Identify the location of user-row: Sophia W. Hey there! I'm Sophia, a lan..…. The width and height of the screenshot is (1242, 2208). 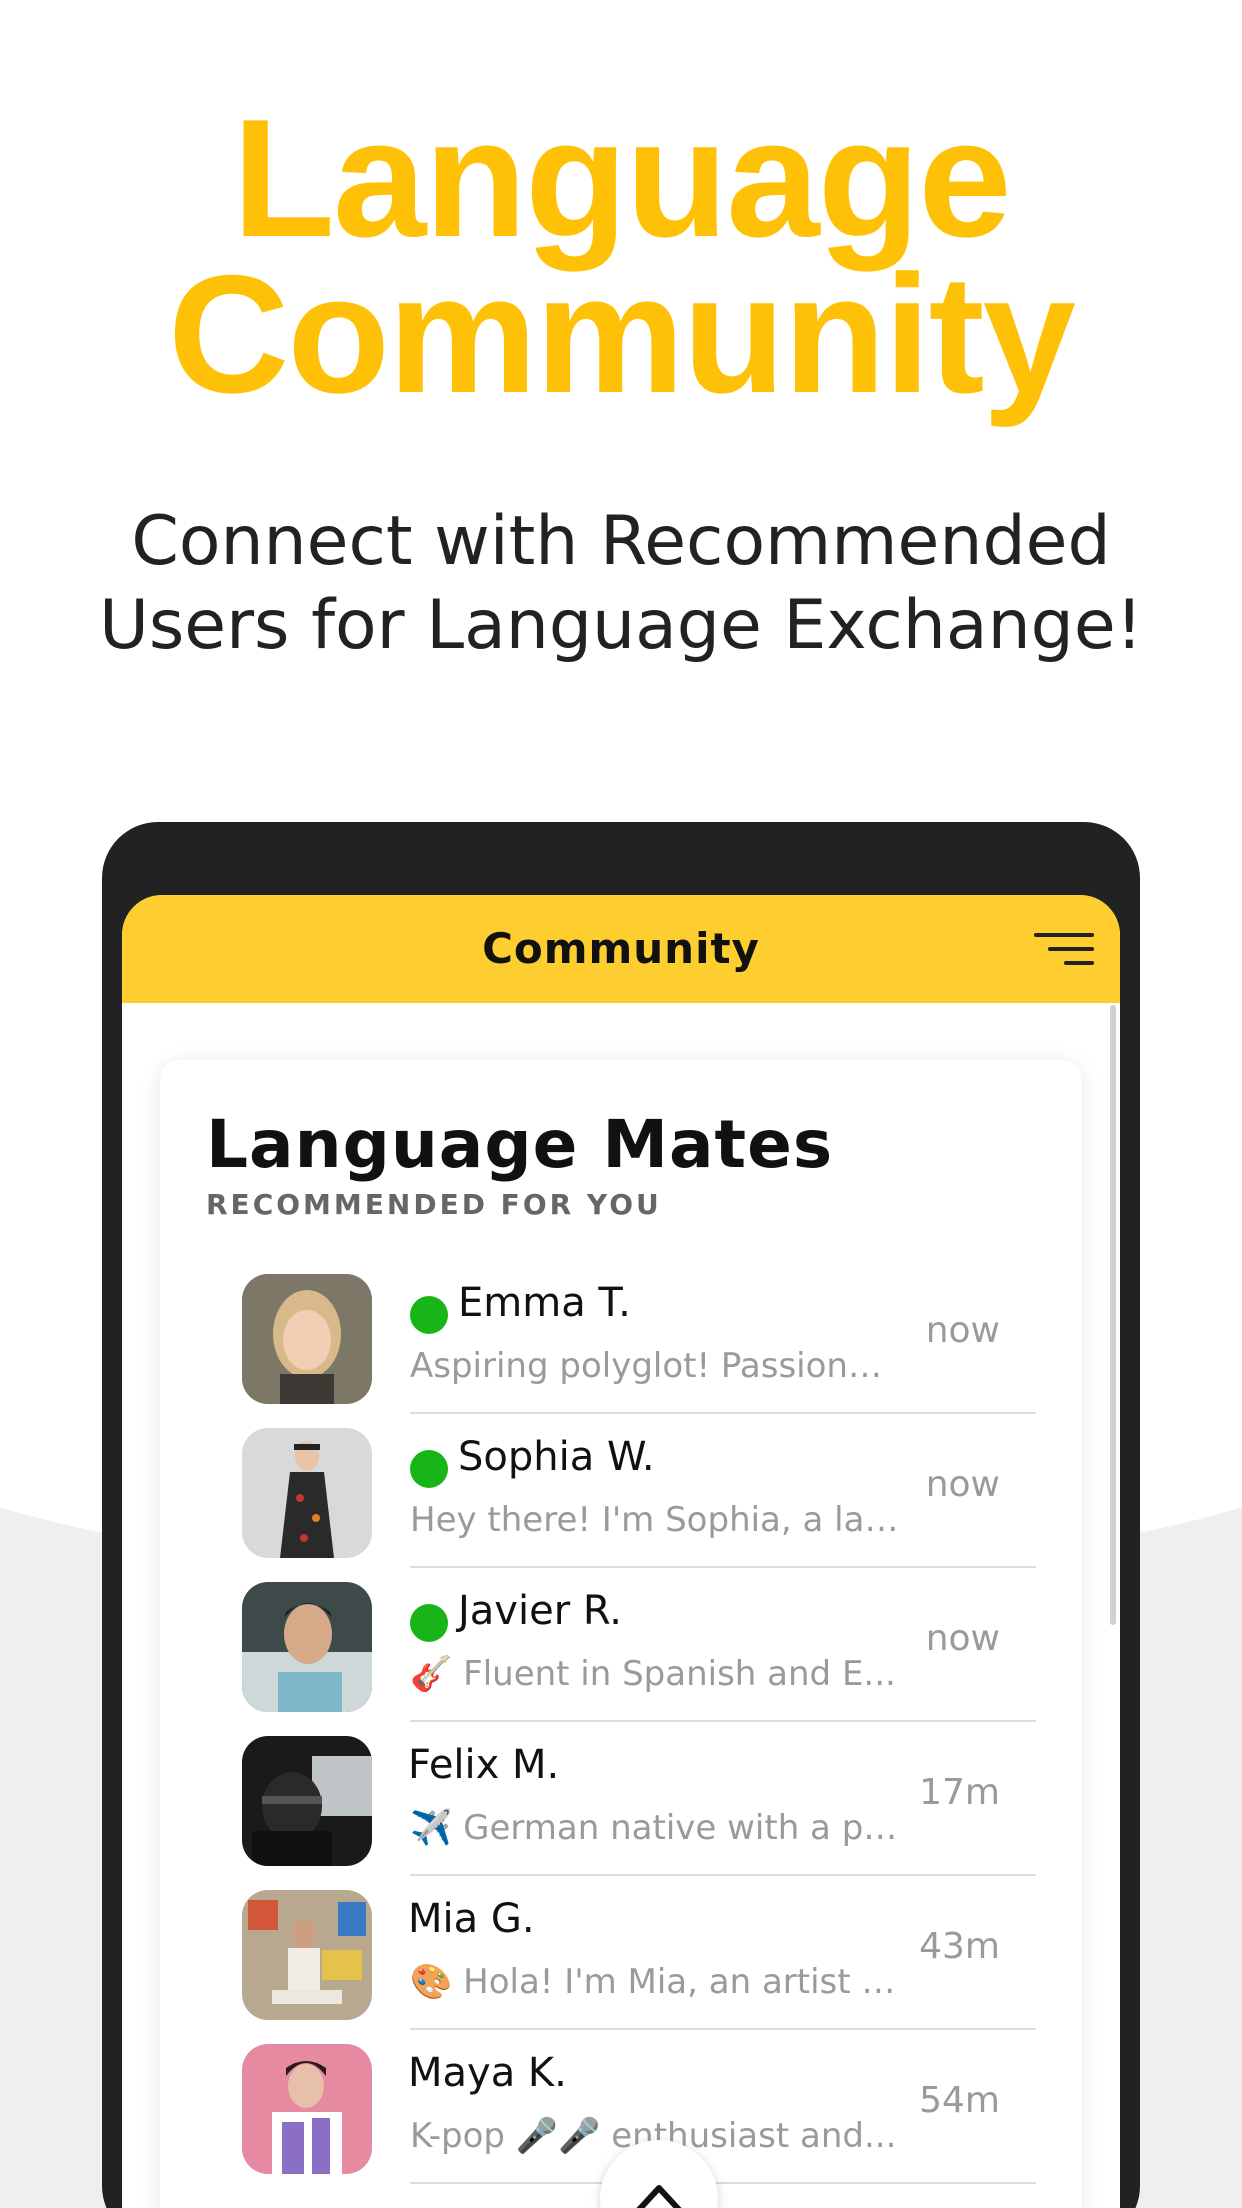
(621, 1491).